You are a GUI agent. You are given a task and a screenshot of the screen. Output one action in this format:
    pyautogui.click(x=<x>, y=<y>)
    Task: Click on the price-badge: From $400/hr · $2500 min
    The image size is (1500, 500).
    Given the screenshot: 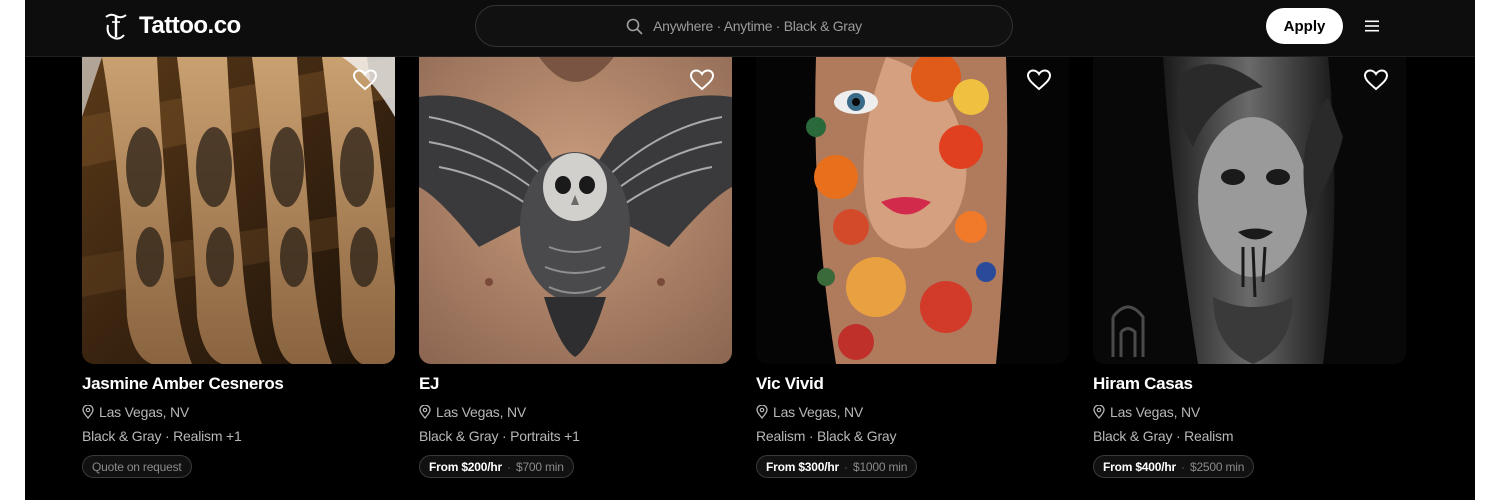 What is the action you would take?
    pyautogui.click(x=1174, y=466)
    